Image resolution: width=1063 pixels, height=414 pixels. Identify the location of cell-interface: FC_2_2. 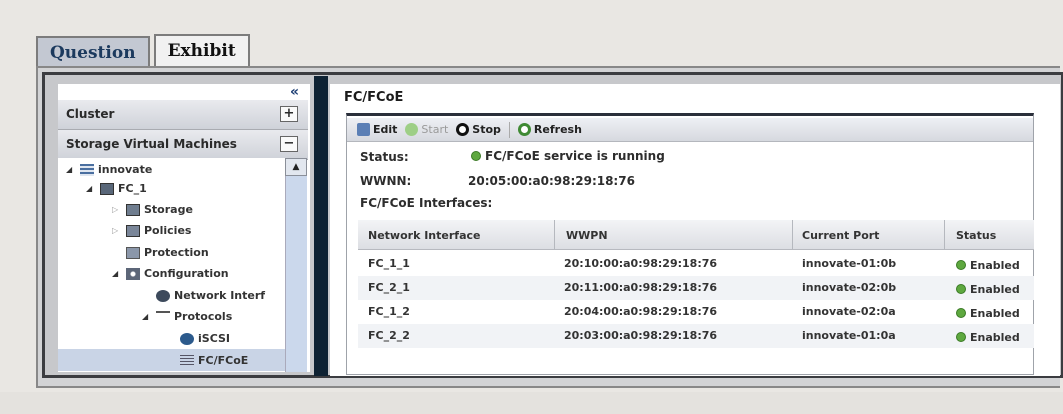
(389, 335).